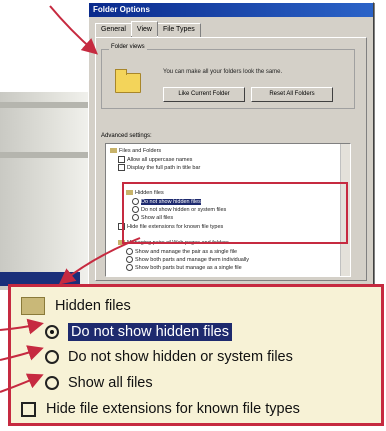  I want to click on zoom-option-show-all-files: Show all files, so click(99, 383).